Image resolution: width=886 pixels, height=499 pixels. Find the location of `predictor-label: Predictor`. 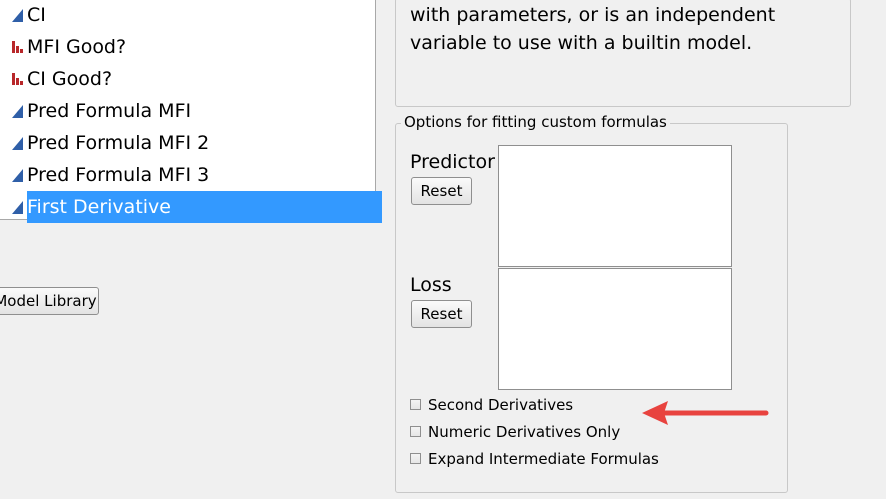

predictor-label: Predictor is located at coordinates (452, 162).